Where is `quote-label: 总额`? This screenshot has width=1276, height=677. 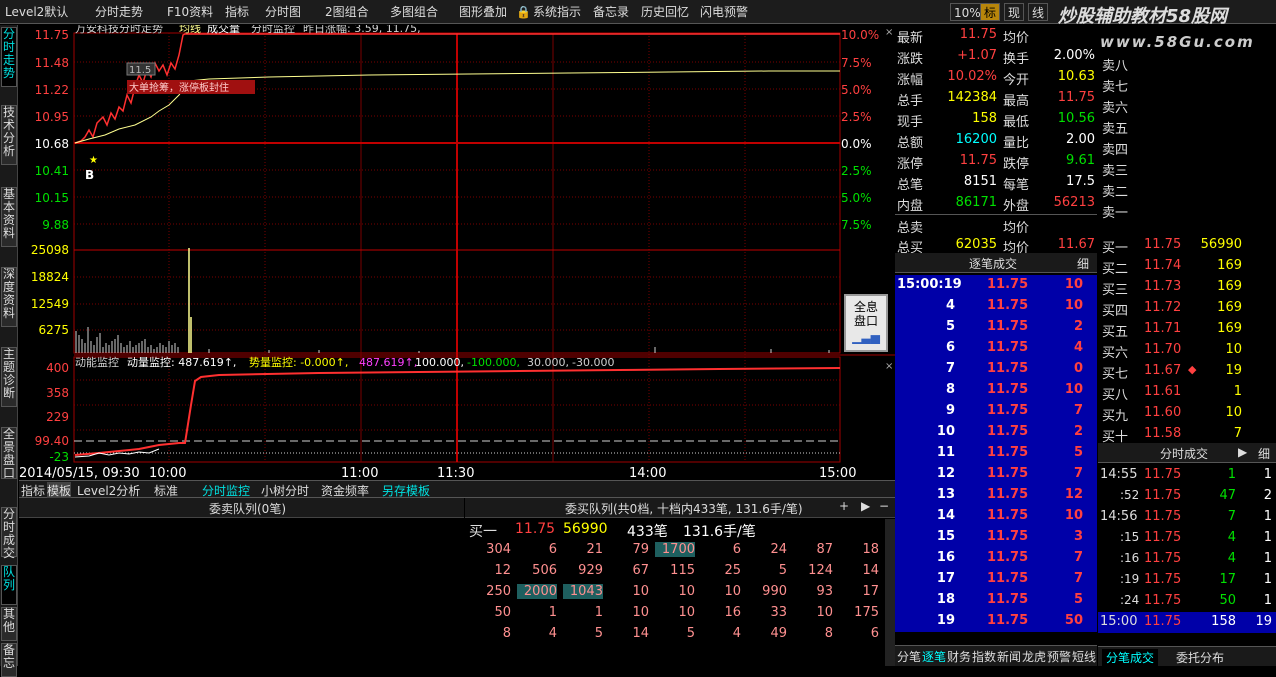 quote-label: 总额 is located at coordinates (910, 143).